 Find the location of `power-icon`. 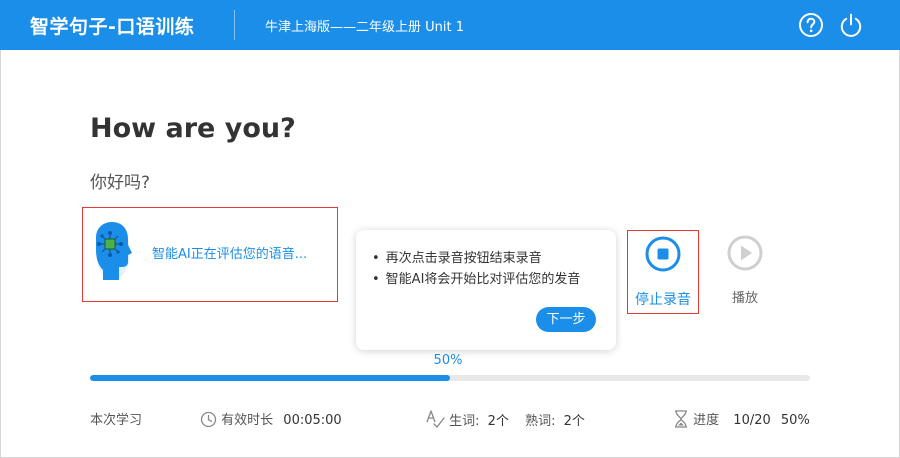

power-icon is located at coordinates (851, 25).